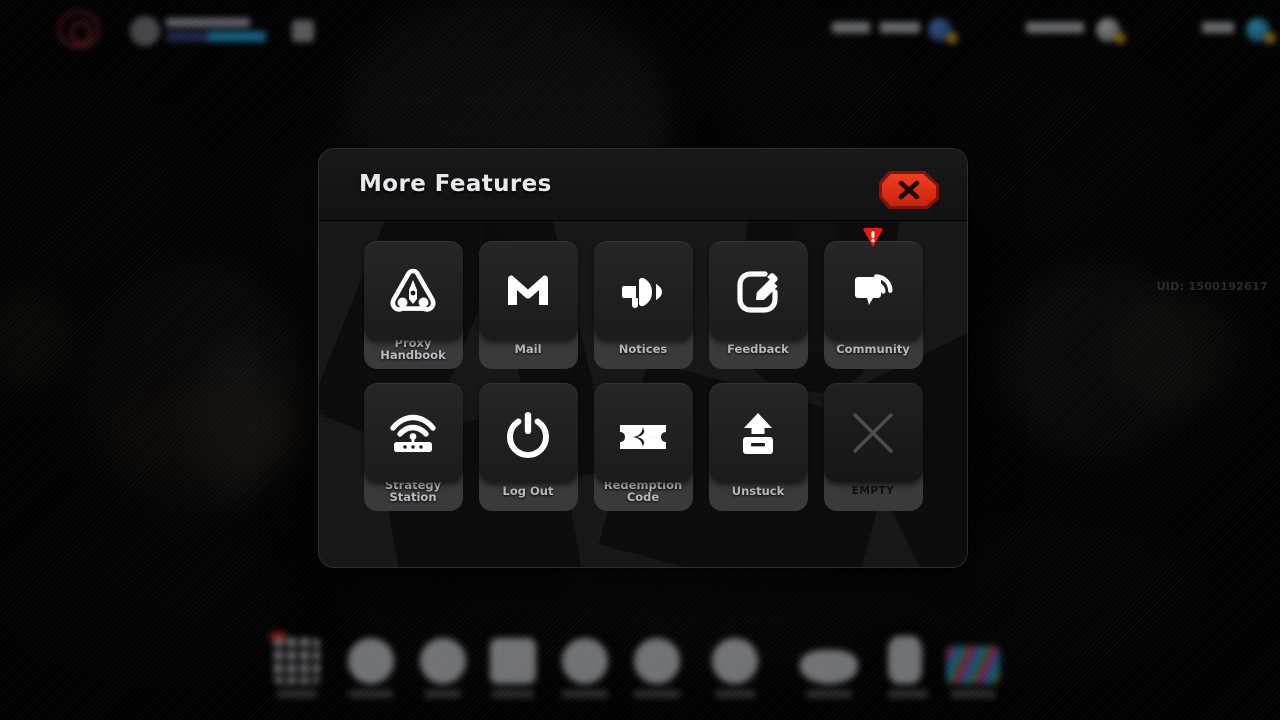 This screenshot has height=720, width=1280. I want to click on feature-tile-mail: Mail, so click(528, 305).